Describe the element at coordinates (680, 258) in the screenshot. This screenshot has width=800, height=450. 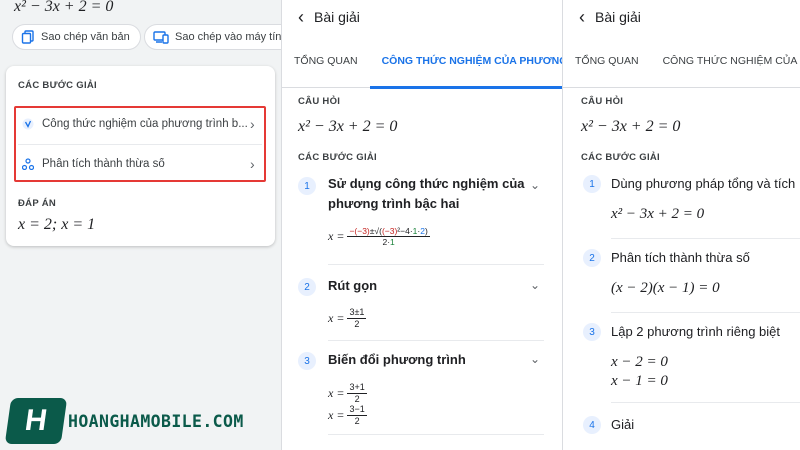
I see `step-title: Phân tích thành thừa số` at that location.